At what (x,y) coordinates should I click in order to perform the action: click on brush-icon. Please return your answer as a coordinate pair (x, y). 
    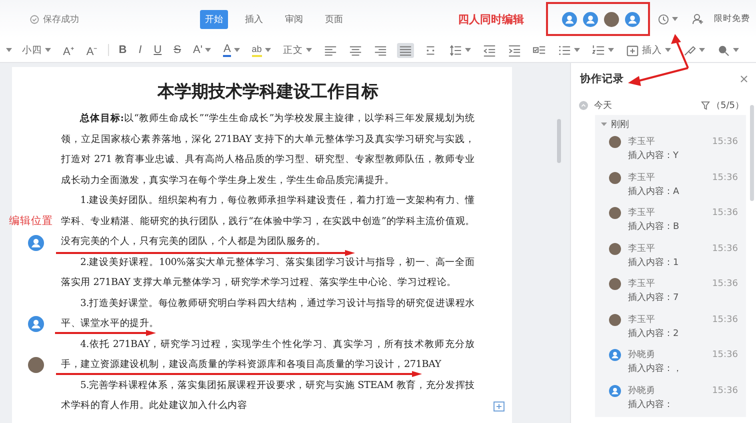
    Looking at the image, I should click on (689, 50).